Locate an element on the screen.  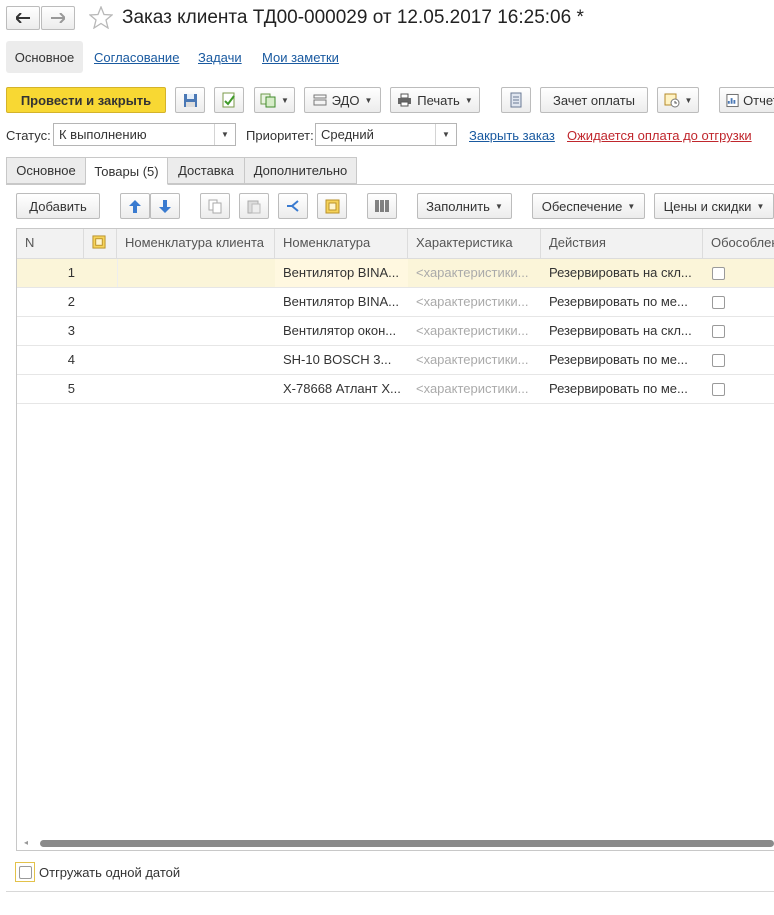
fill-button: Заполнить ▼ is located at coordinates (464, 206).